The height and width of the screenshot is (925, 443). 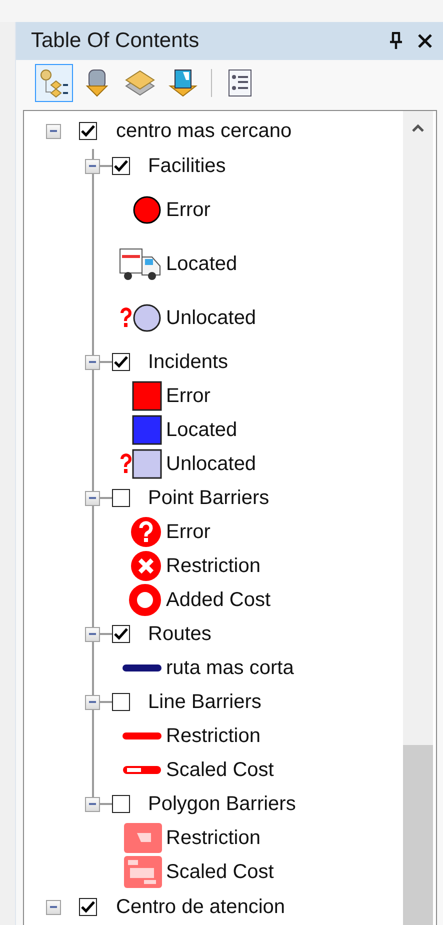 What do you see at coordinates (418, 835) in the screenshot?
I see `scrollbar-thumb` at bounding box center [418, 835].